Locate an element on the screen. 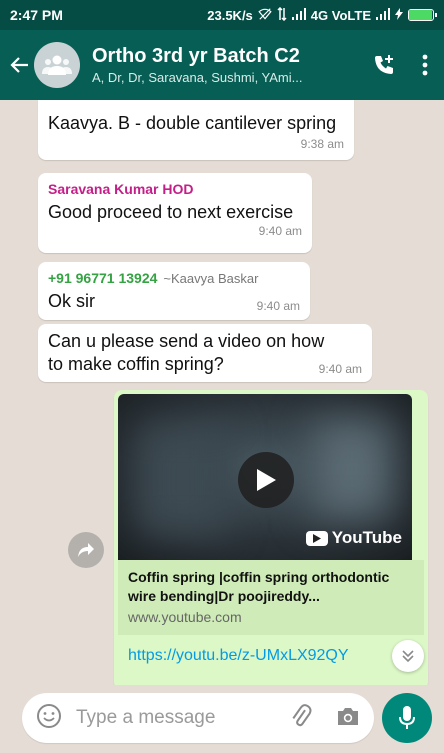  youtube-play-icon is located at coordinates (316, 538).